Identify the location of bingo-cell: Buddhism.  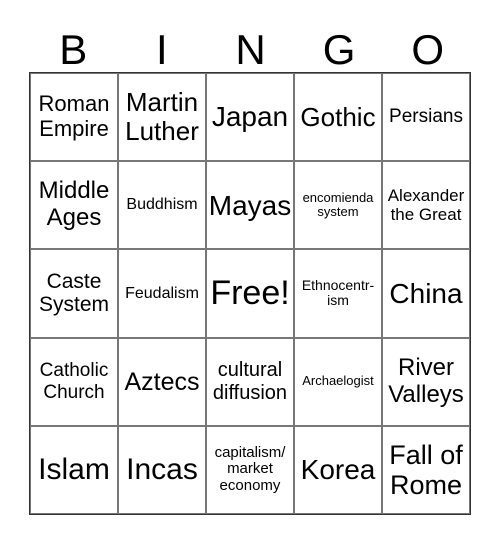
(162, 205).